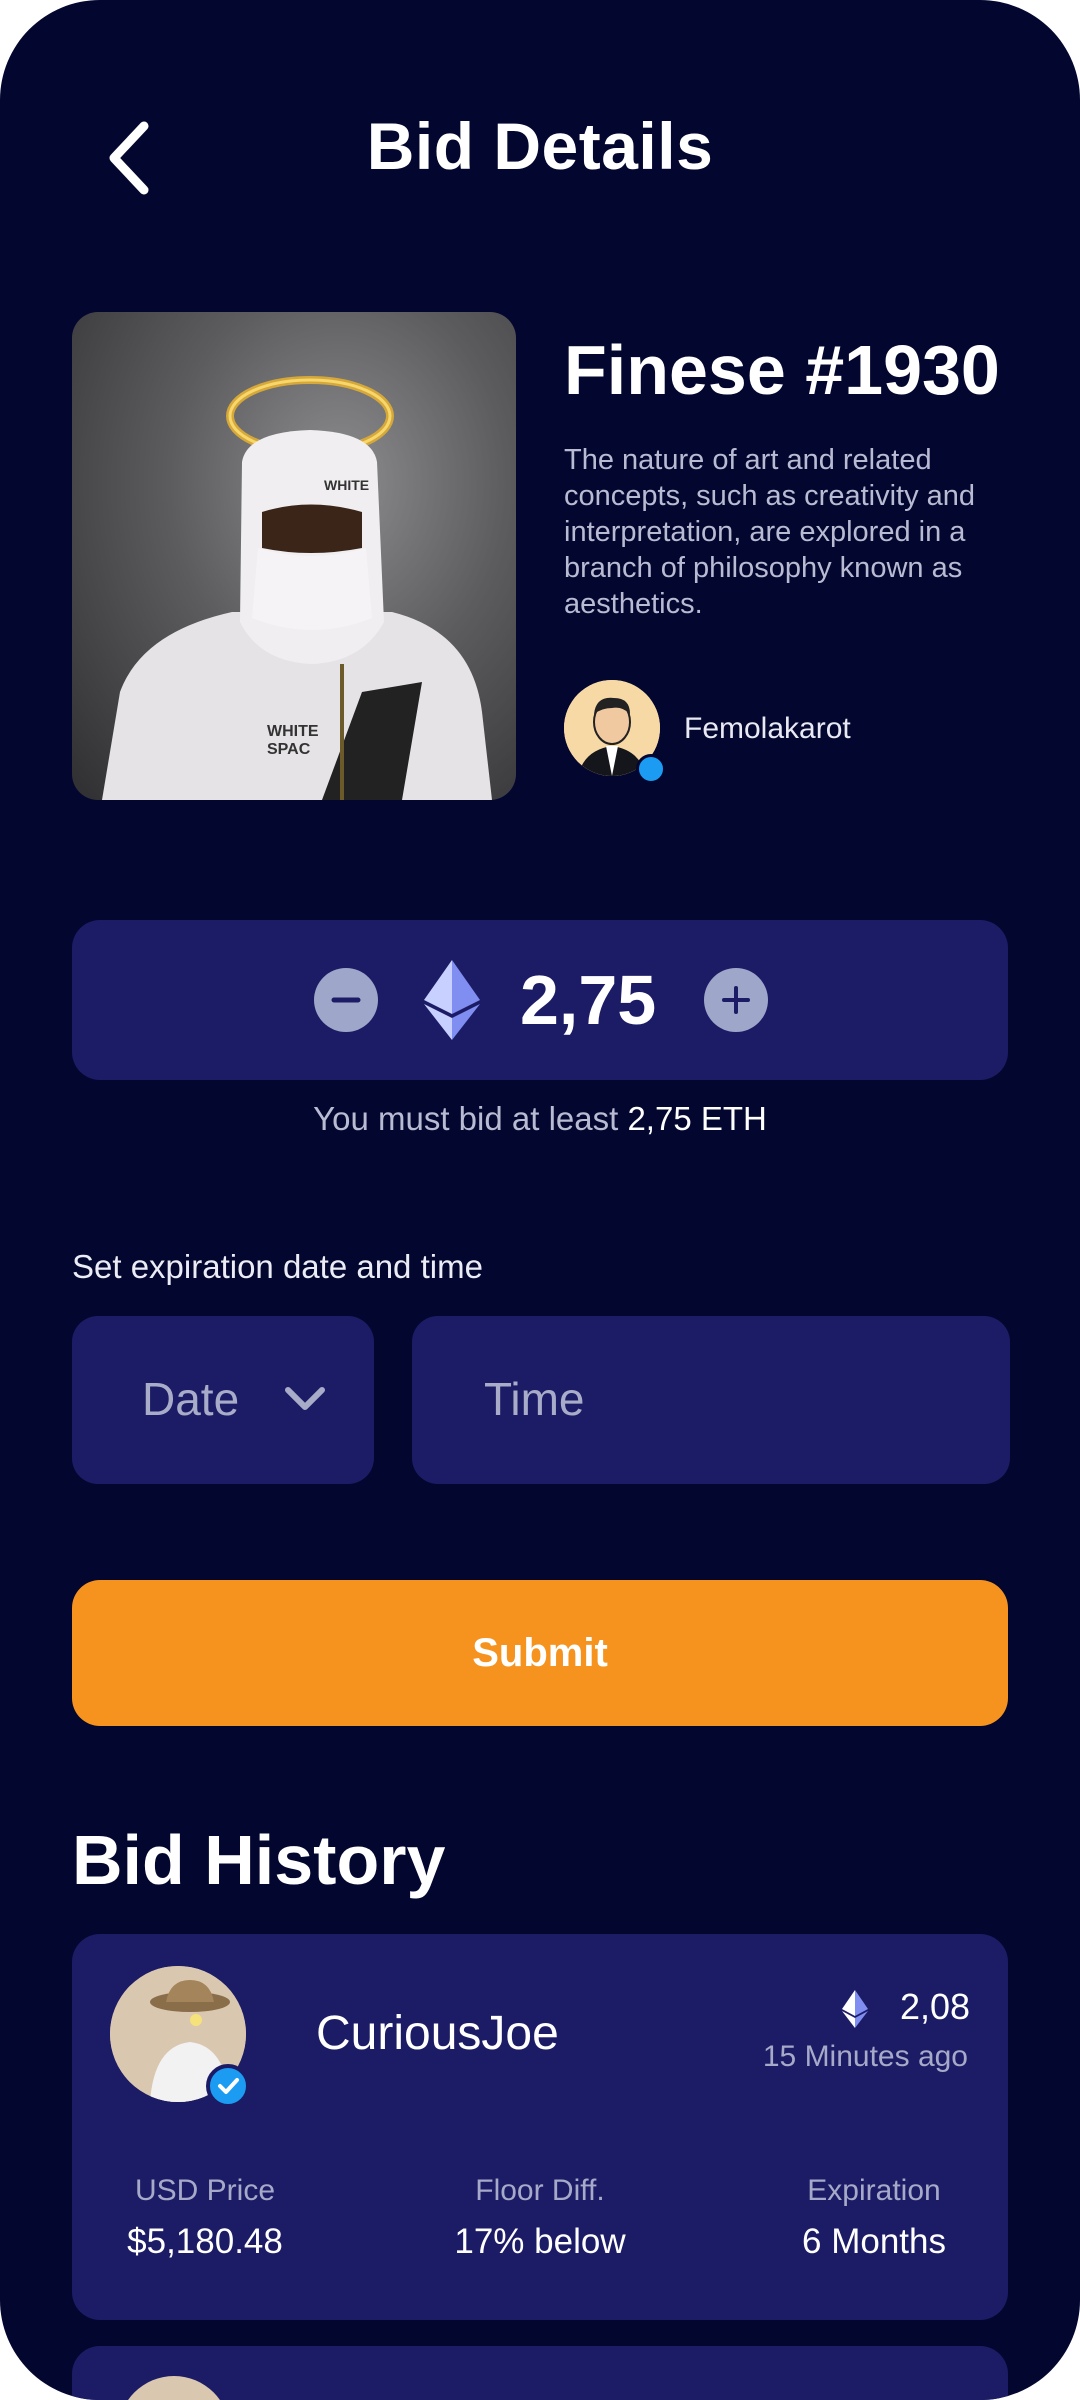  I want to click on minimum-bid-note: You must bid at least 2,75 ETH, so click(540, 1119).